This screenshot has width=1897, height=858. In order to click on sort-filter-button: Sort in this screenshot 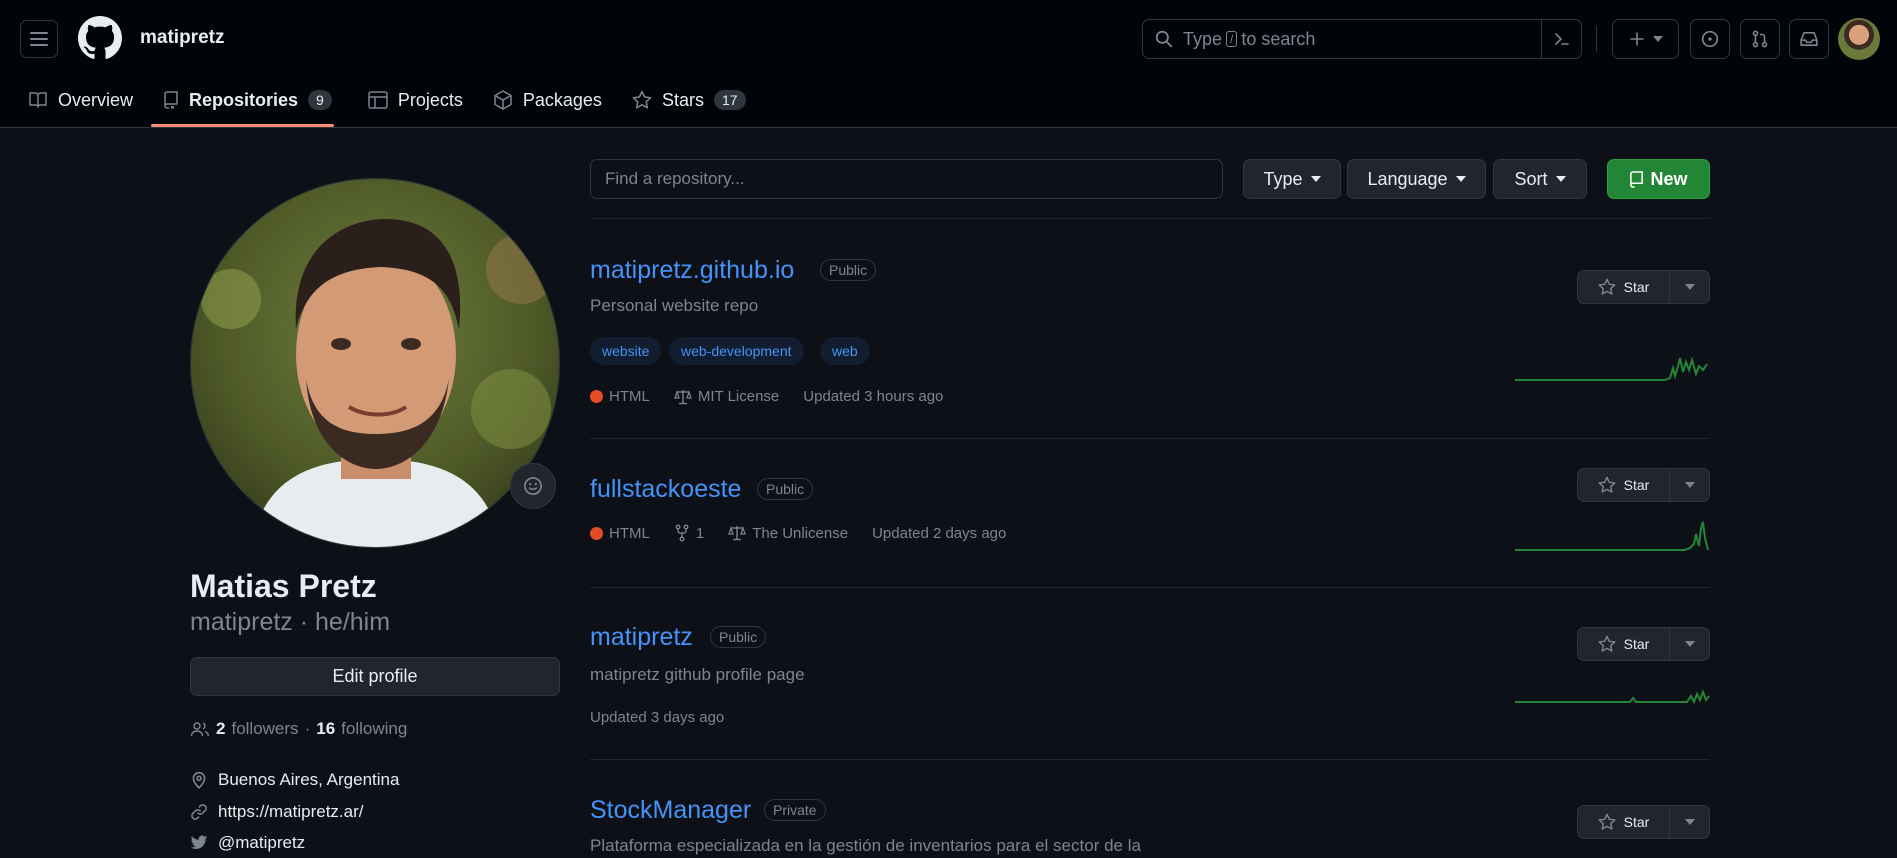, I will do `click(1540, 179)`.